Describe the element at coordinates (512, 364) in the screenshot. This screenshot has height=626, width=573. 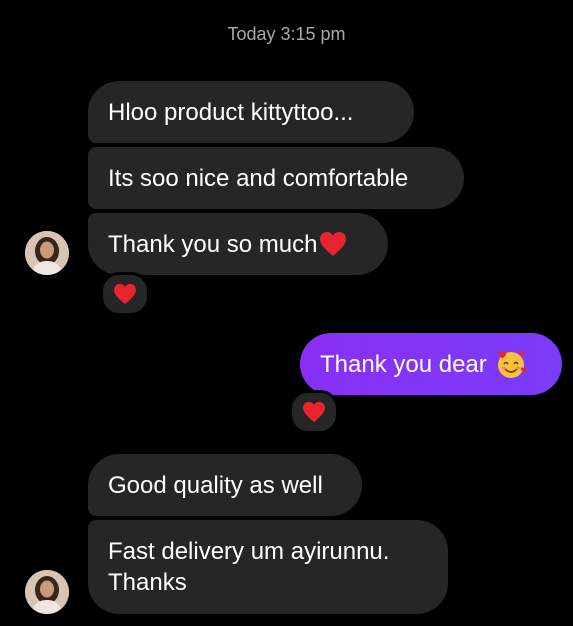
I see `smiling-face-with-hearts-icon` at that location.